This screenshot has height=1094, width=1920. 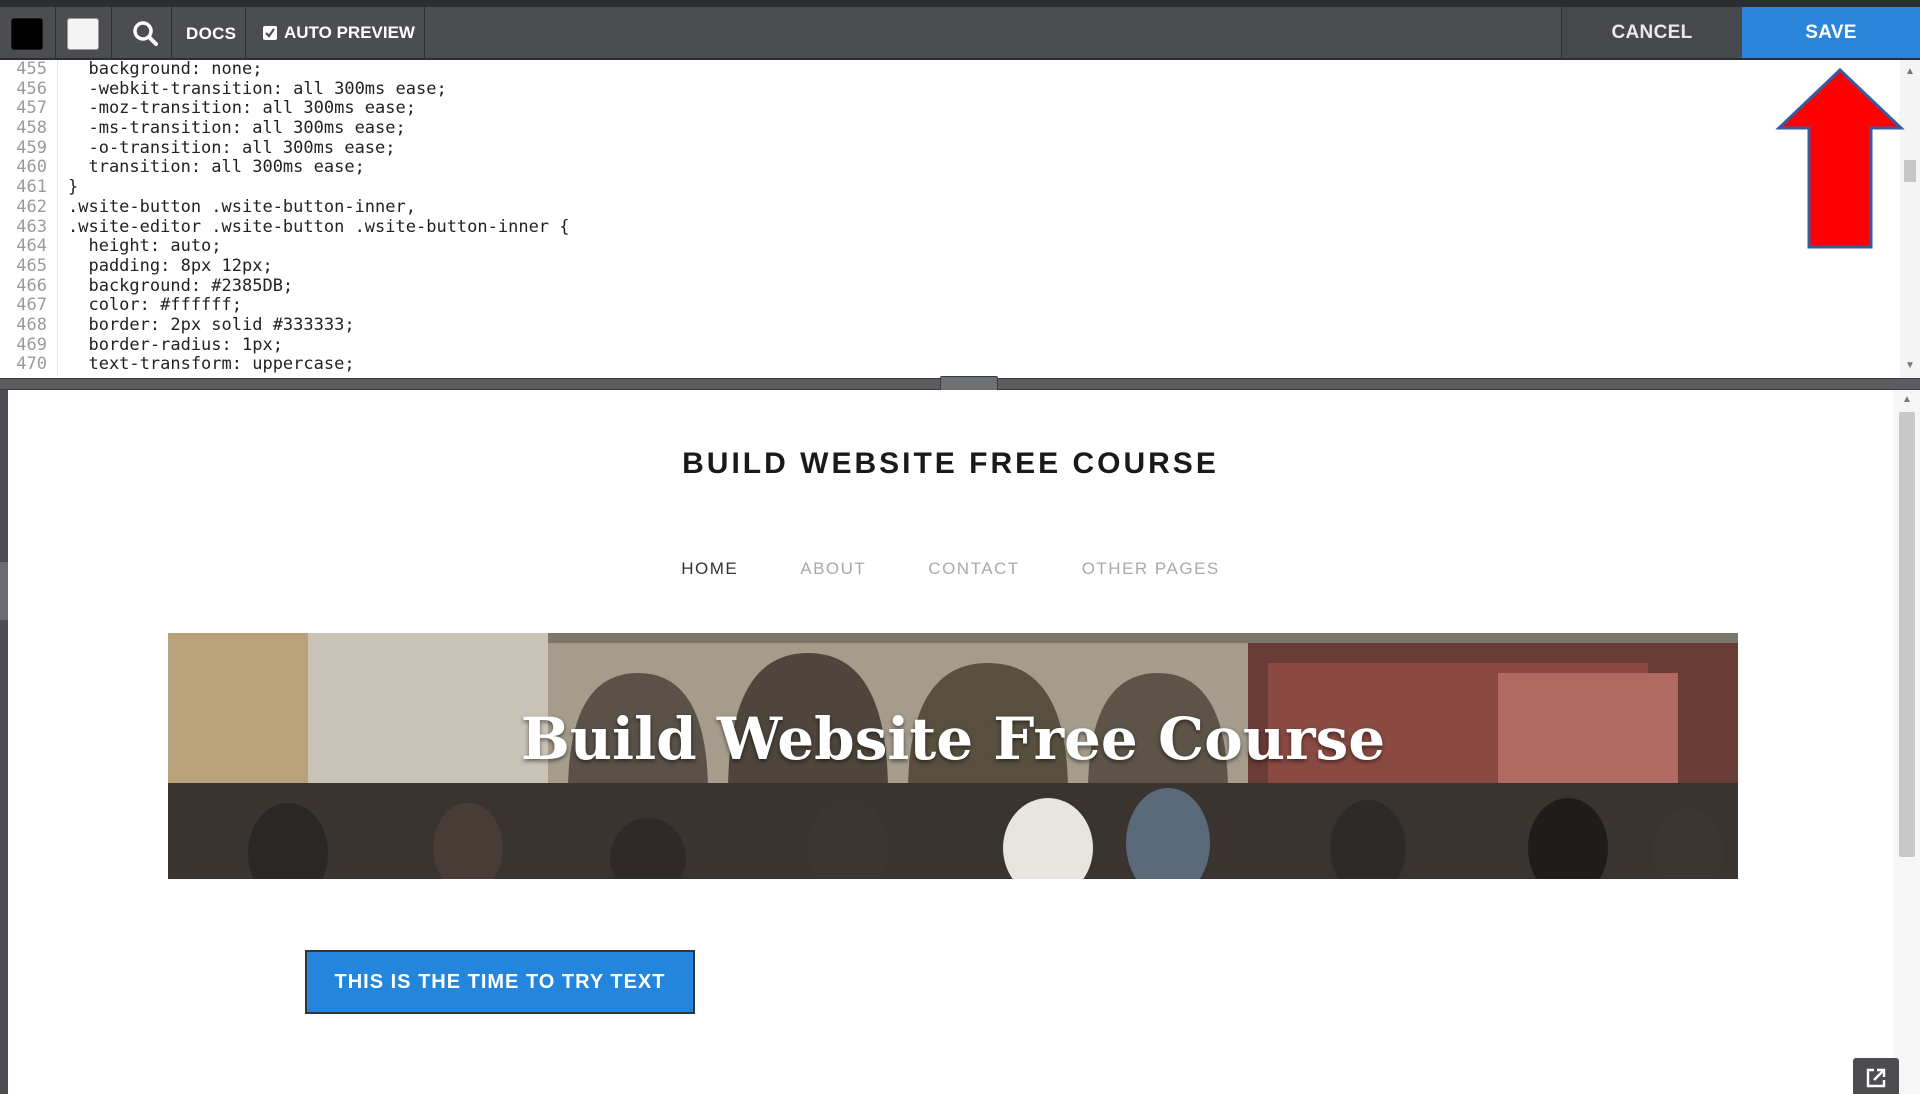 What do you see at coordinates (973, 569) in the screenshot?
I see `nav-item-contact: CONTACT` at bounding box center [973, 569].